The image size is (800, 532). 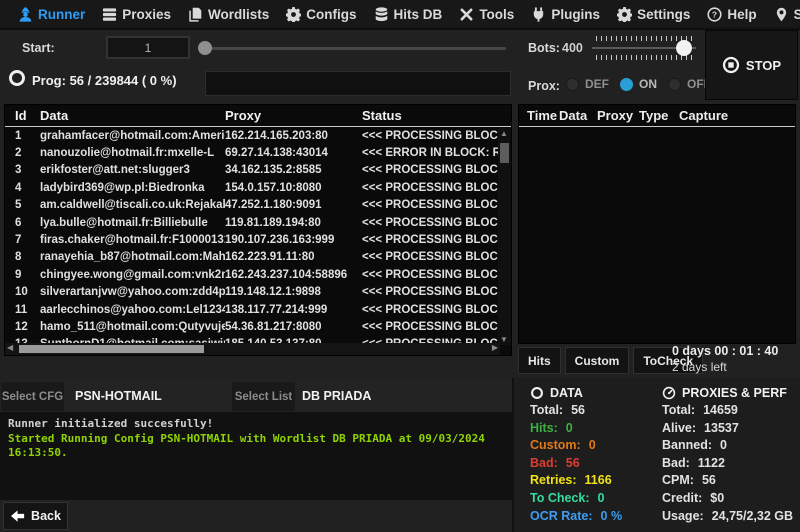 I want to click on bots-slider-handle, so click(x=684, y=48).